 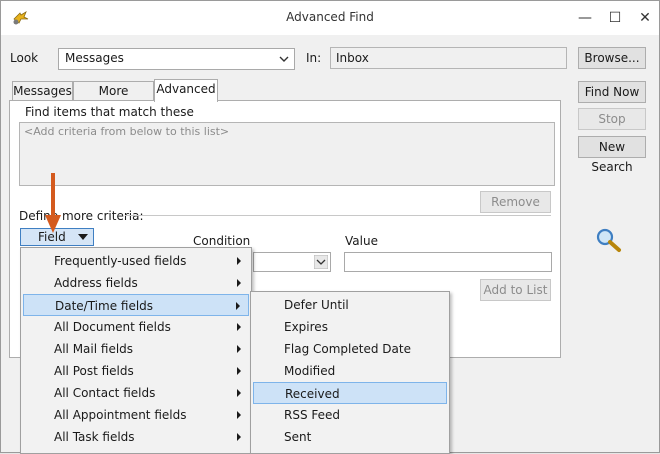 I want to click on minimize-icon: —, so click(x=585, y=18).